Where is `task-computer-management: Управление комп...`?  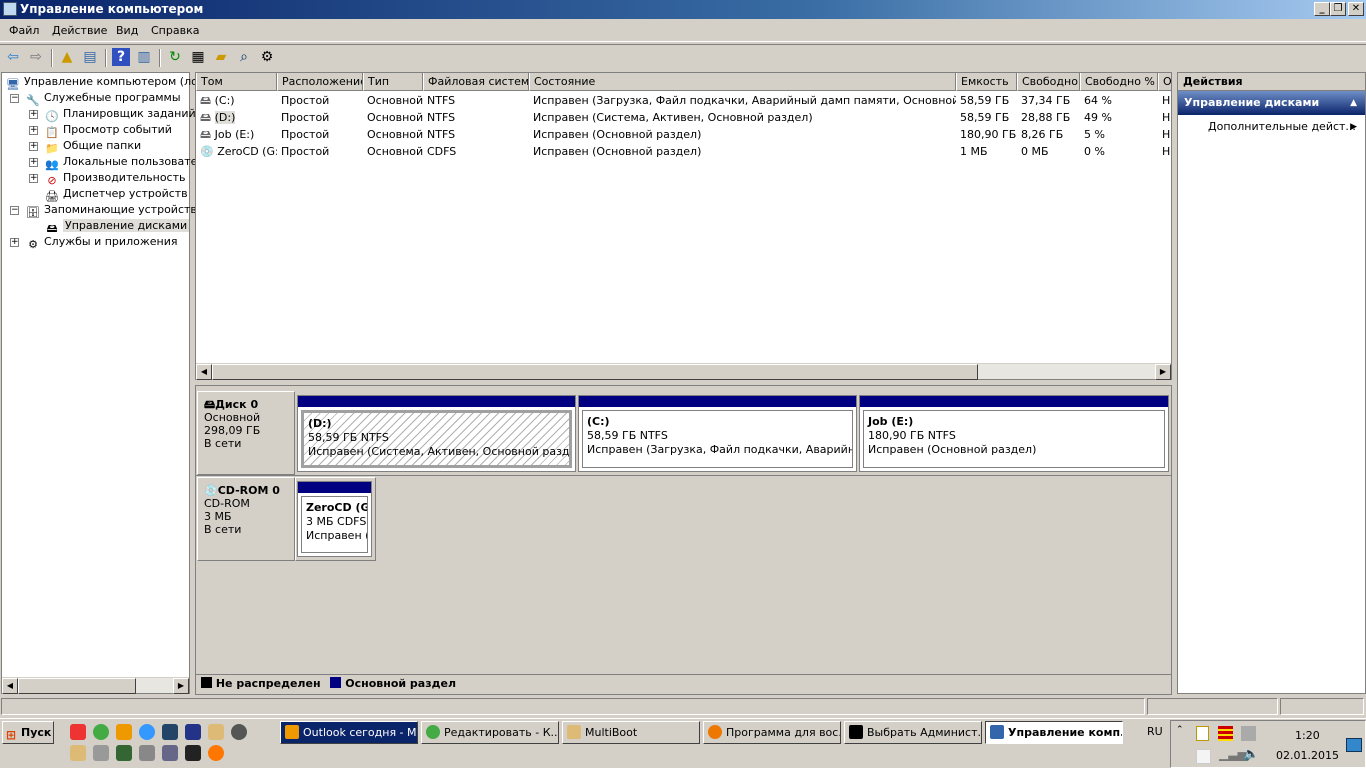
task-computer-management: Управление комп... is located at coordinates (1054, 732).